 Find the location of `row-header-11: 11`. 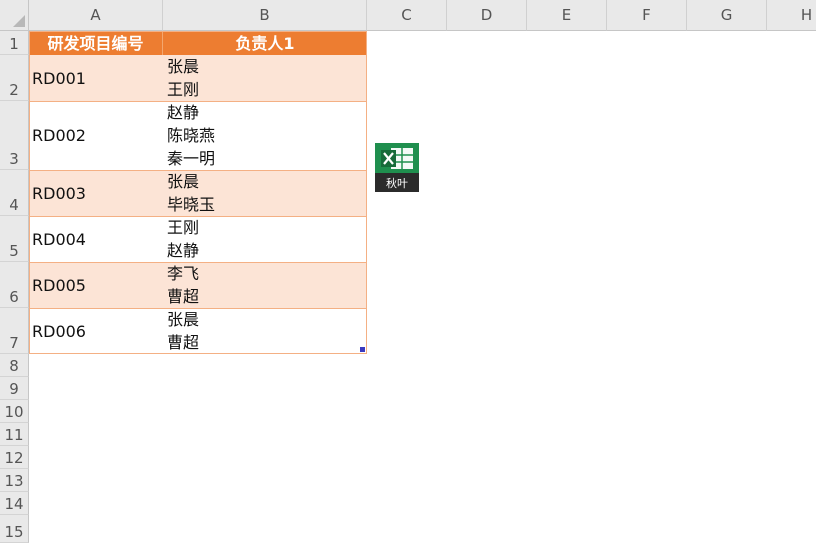

row-header-11: 11 is located at coordinates (14, 434).